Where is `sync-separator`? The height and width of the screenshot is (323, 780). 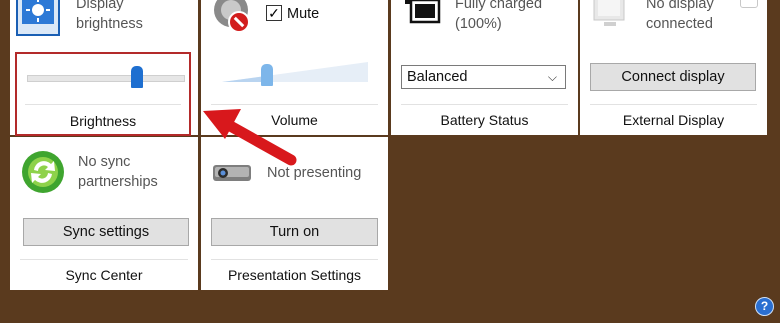
sync-separator is located at coordinates (104, 259).